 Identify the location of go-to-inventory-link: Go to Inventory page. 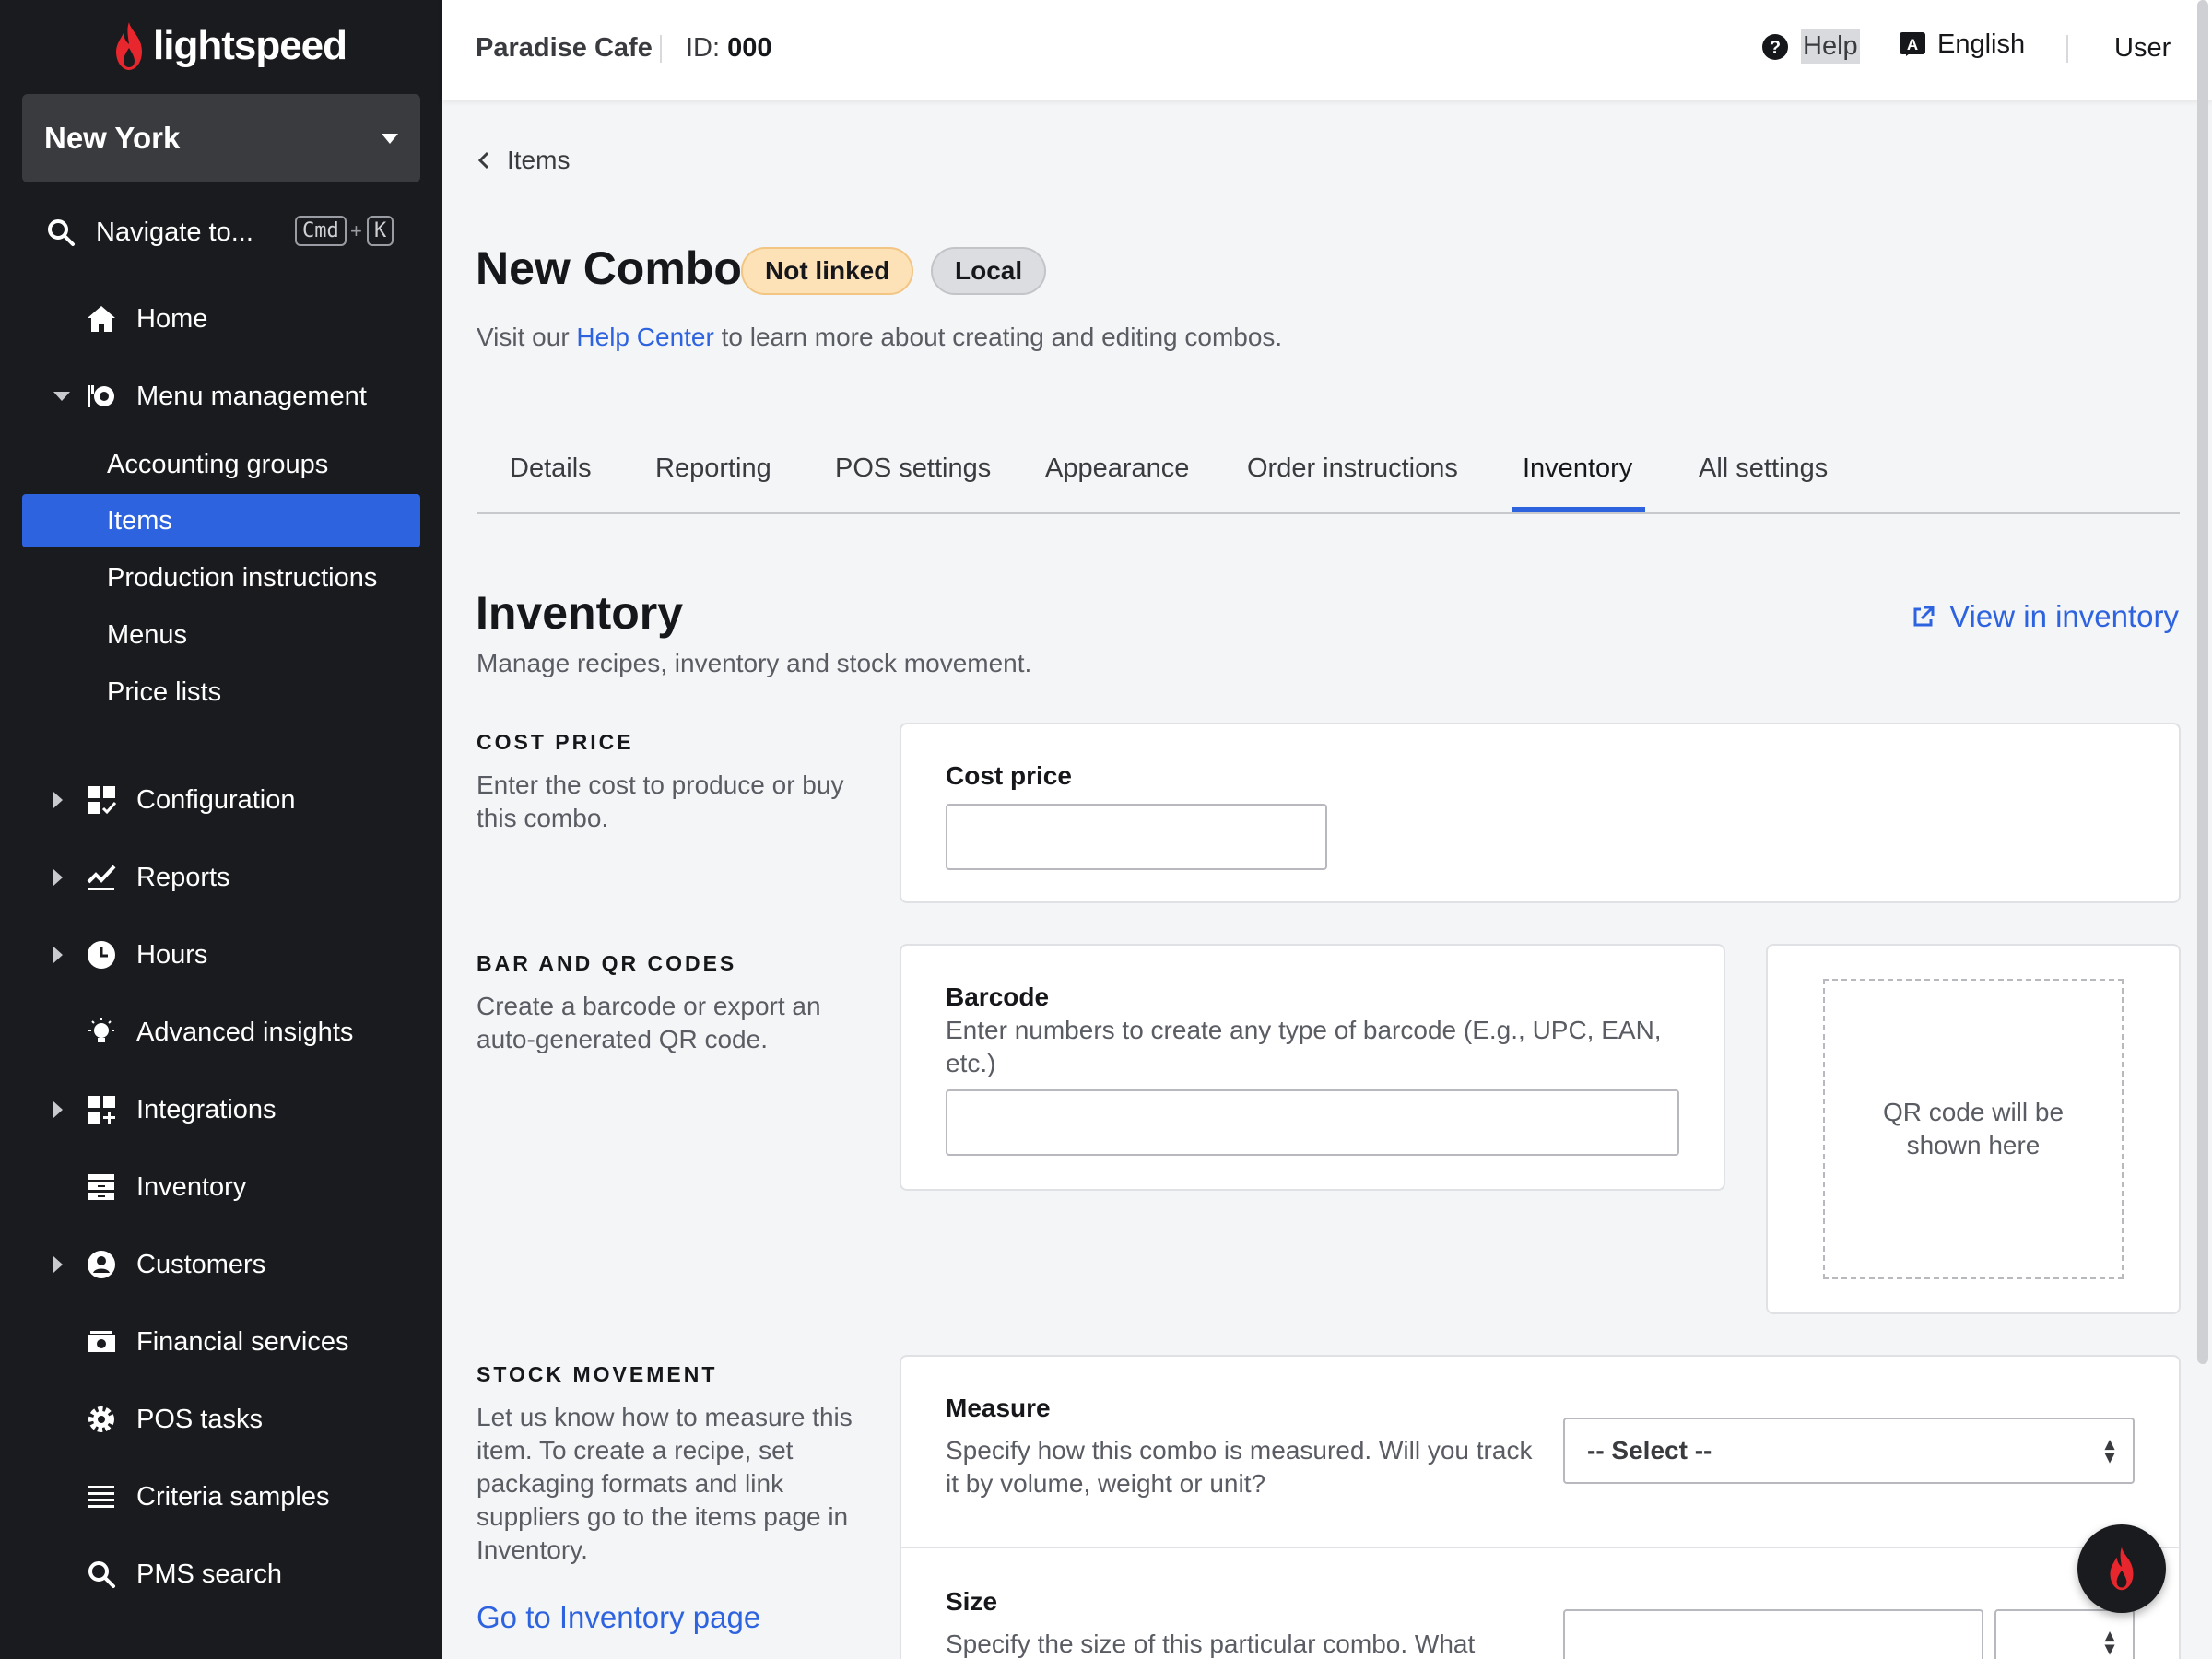
(618, 1617).